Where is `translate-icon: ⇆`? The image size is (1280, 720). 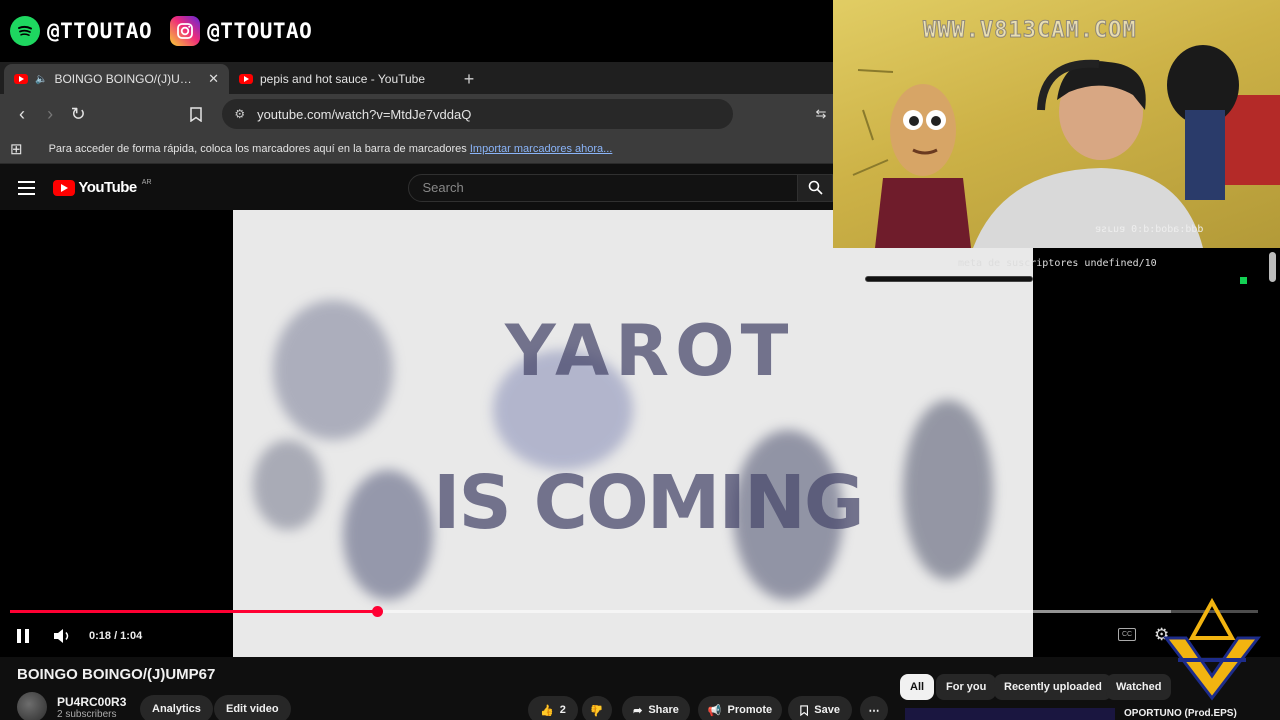 translate-icon: ⇆ is located at coordinates (821, 114).